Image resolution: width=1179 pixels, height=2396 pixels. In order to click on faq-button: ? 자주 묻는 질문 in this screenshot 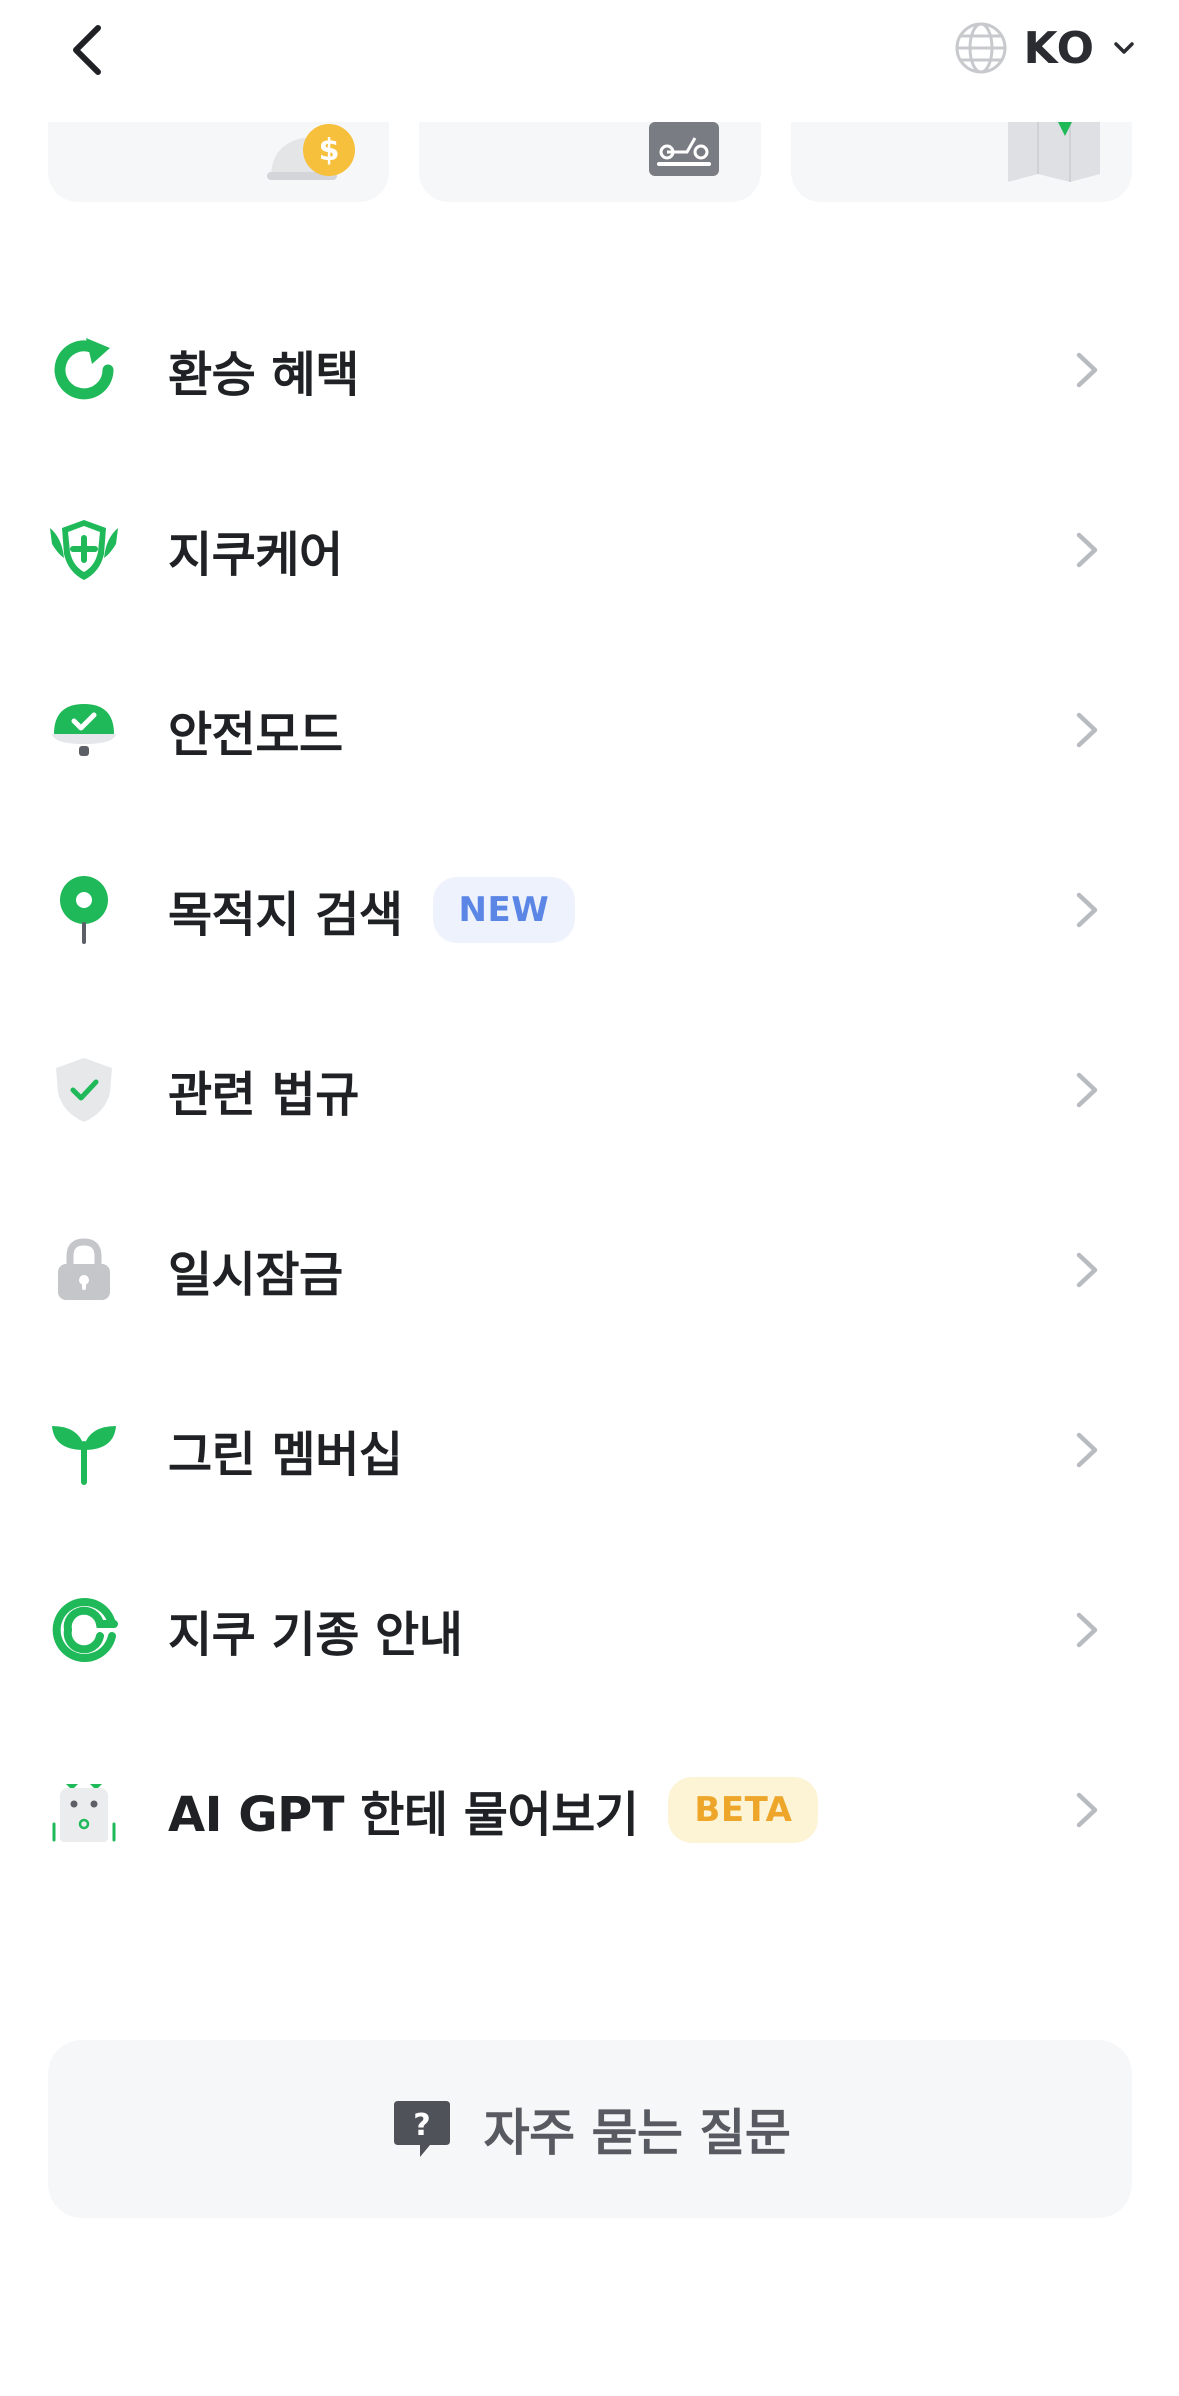, I will do `click(590, 2129)`.